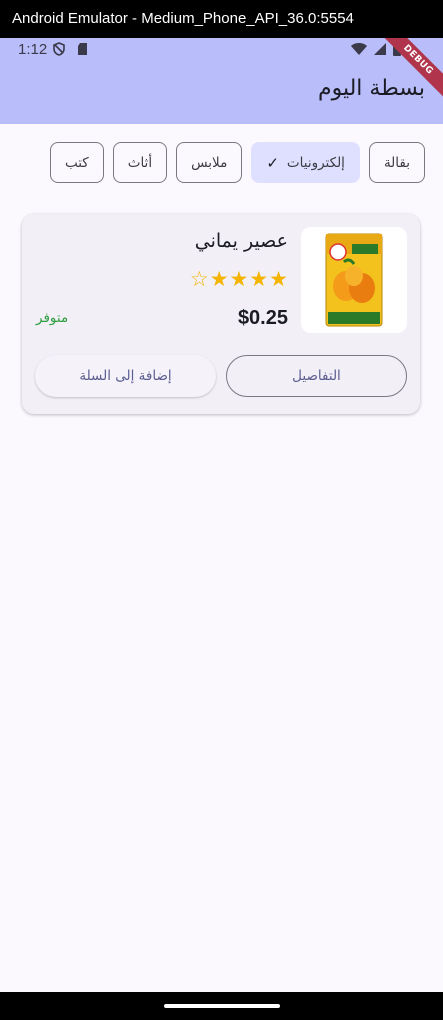  I want to click on navigation-bar, so click(221, 1006).